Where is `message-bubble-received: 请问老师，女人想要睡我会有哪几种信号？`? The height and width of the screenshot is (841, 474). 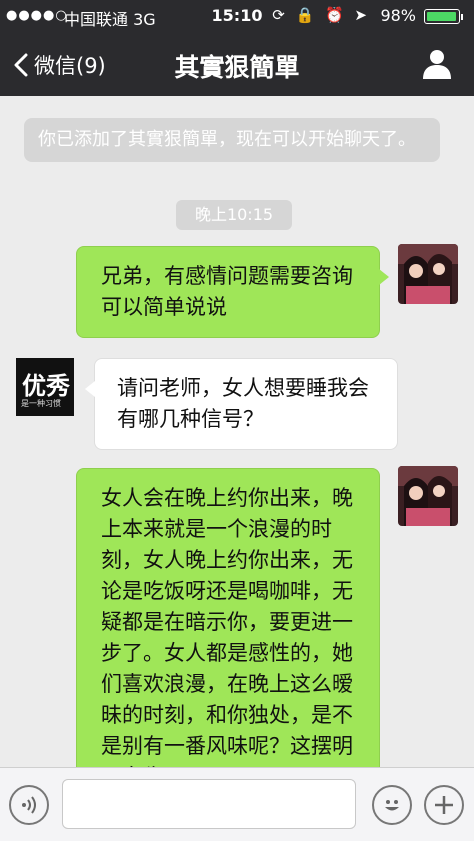
message-bubble-received: 请问老师，女人想要睡我会有哪几种信号？ is located at coordinates (241, 404).